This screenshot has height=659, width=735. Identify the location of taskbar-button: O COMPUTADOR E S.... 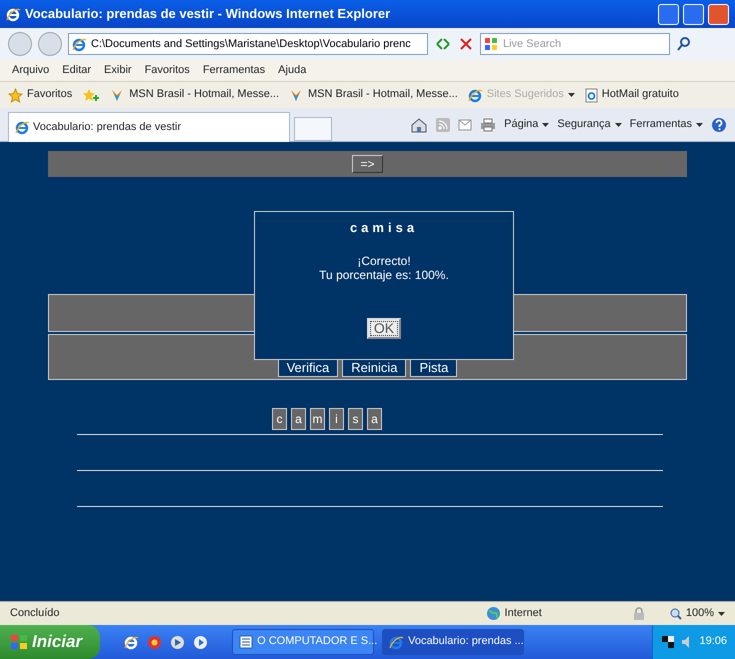
(303, 642).